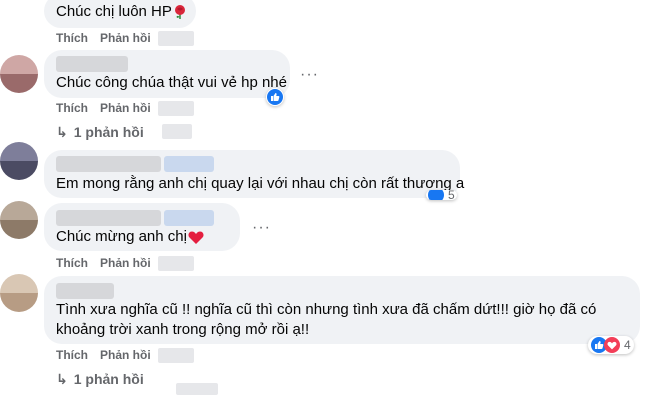 The height and width of the screenshot is (400, 660). What do you see at coordinates (114, 11) in the screenshot?
I see `comment-text: Chúc chị luôn HP` at bounding box center [114, 11].